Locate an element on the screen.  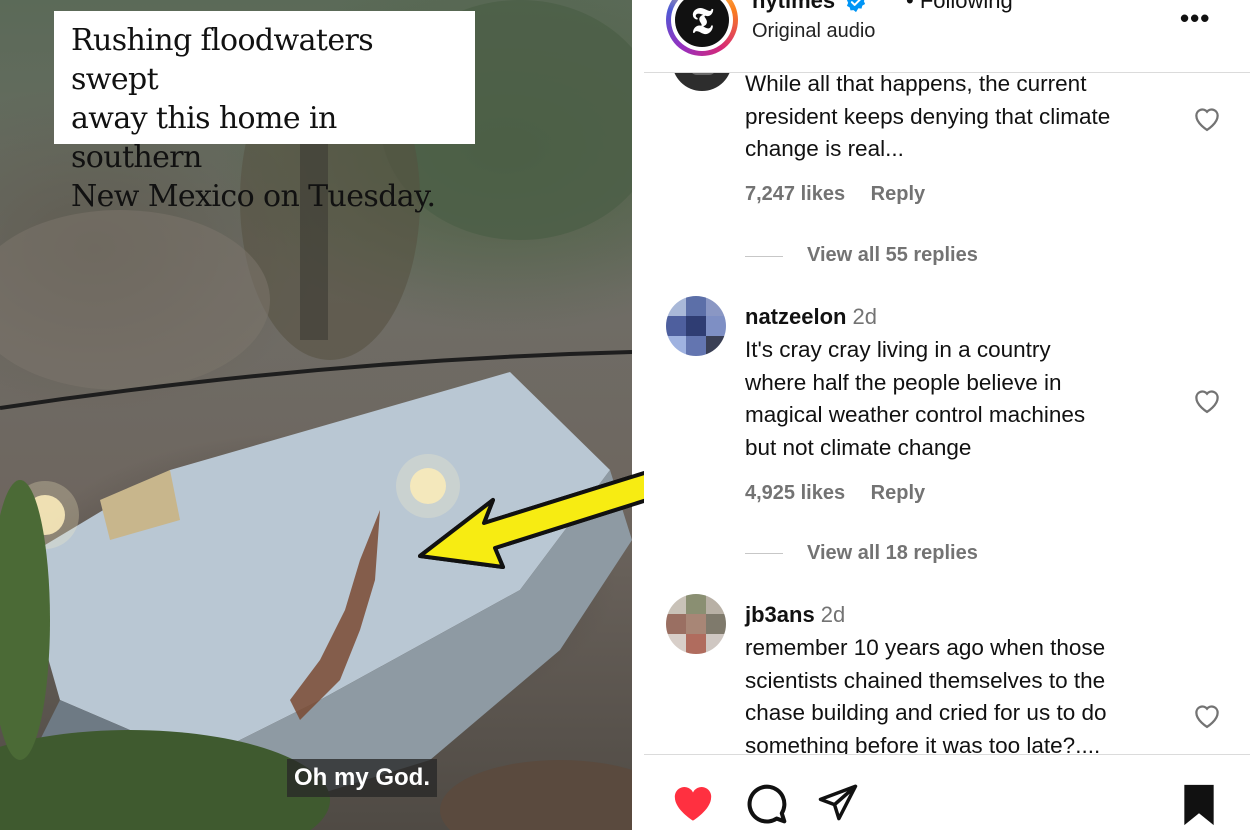
bookmark-icon is located at coordinates (1199, 805).